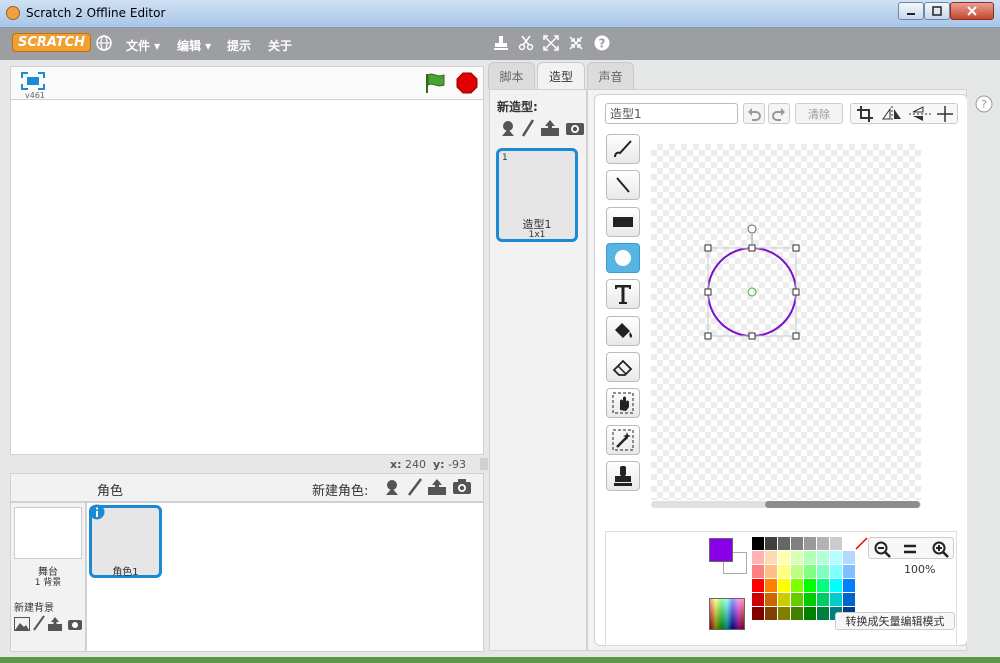 This screenshot has width=1000, height=663. What do you see at coordinates (920, 115) in the screenshot?
I see `flip-vertical-button` at bounding box center [920, 115].